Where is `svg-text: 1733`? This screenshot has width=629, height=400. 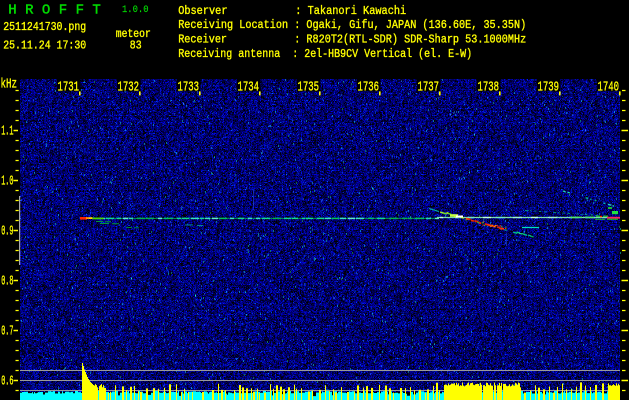
svg-text: 1733 is located at coordinates (189, 87).